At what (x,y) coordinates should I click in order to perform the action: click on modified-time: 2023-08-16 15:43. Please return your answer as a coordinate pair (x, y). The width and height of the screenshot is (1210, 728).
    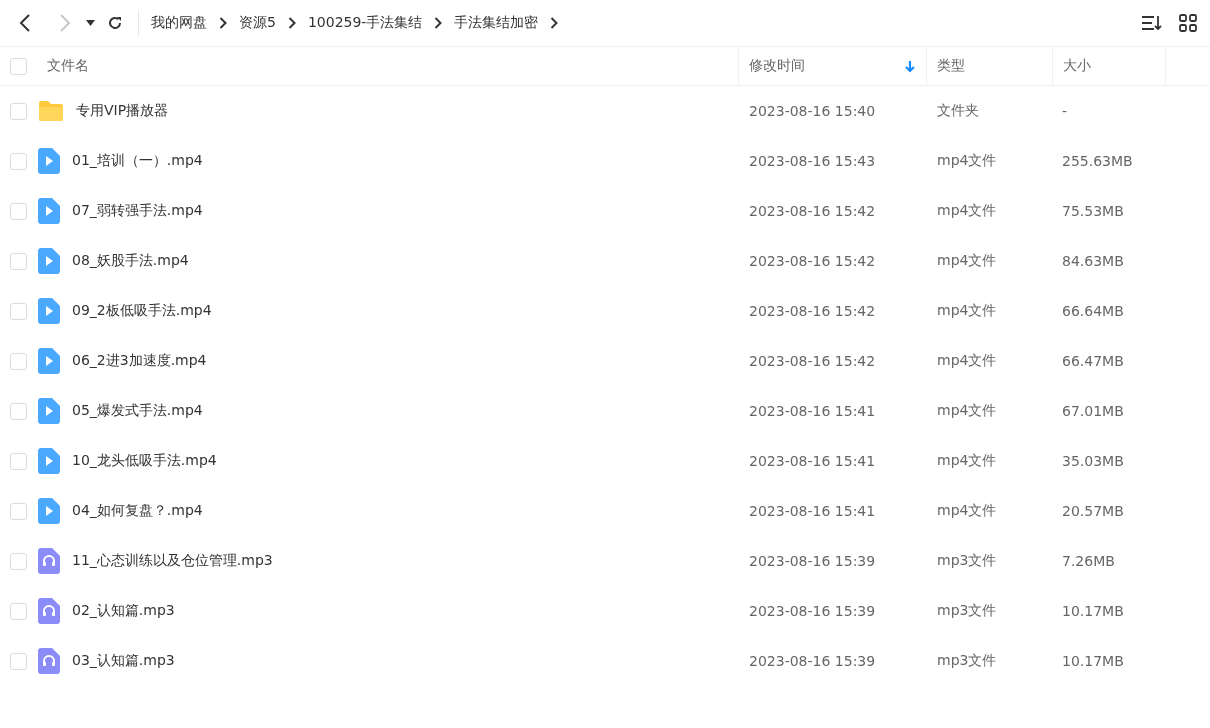
    Looking at the image, I should click on (812, 161).